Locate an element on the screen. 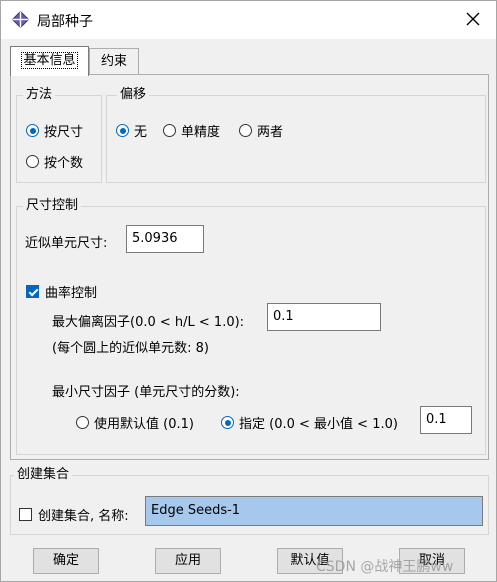  create-set-group: 创建集合 创建集合, 名称: Edge Seeds-1 is located at coordinates (249, 501).